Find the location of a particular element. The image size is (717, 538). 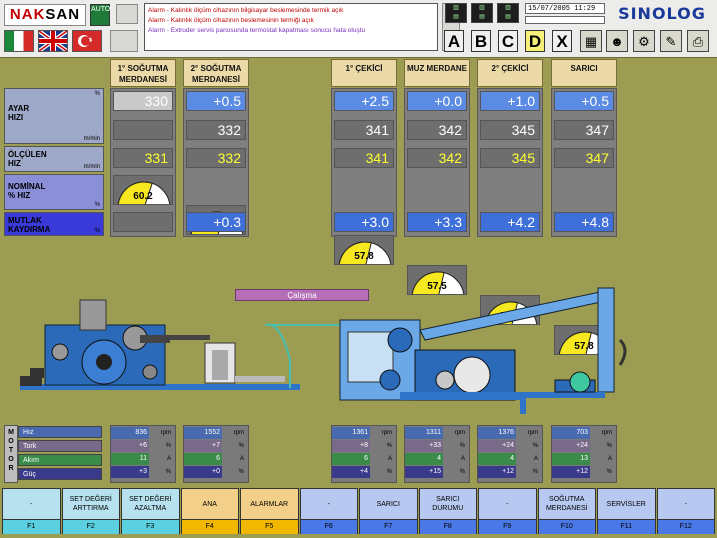

set-value: 345 is located at coordinates (510, 130).